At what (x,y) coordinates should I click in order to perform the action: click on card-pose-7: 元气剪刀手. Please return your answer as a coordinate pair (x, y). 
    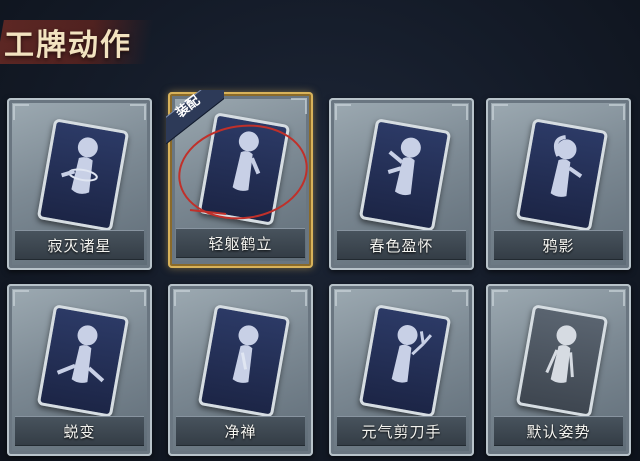
    Looking at the image, I should click on (401, 370).